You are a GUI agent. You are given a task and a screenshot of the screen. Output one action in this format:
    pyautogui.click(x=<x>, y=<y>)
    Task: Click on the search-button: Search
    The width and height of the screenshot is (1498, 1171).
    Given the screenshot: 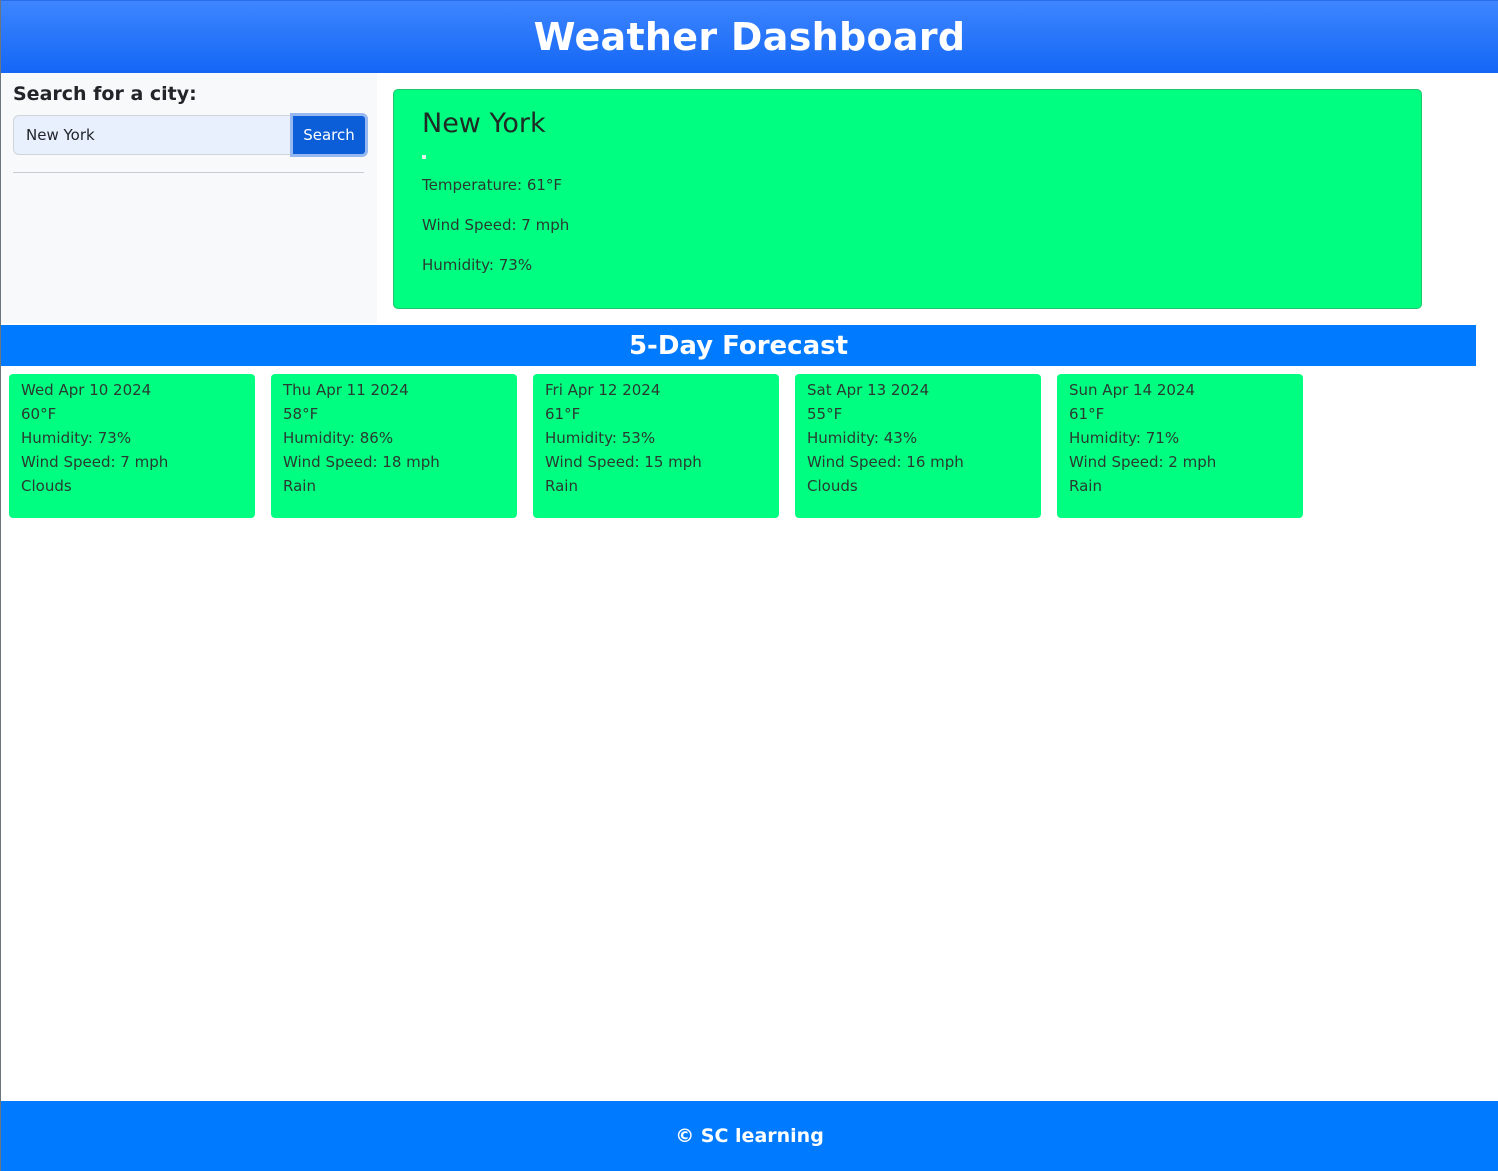 What is the action you would take?
    pyautogui.click(x=329, y=135)
    